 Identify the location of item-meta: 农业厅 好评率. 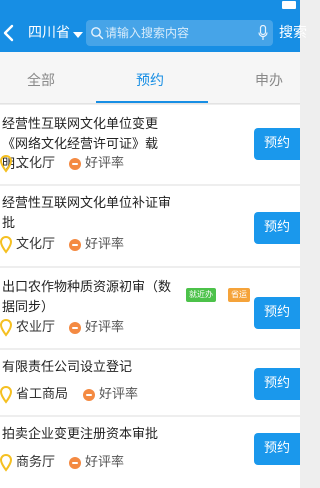
(70, 328).